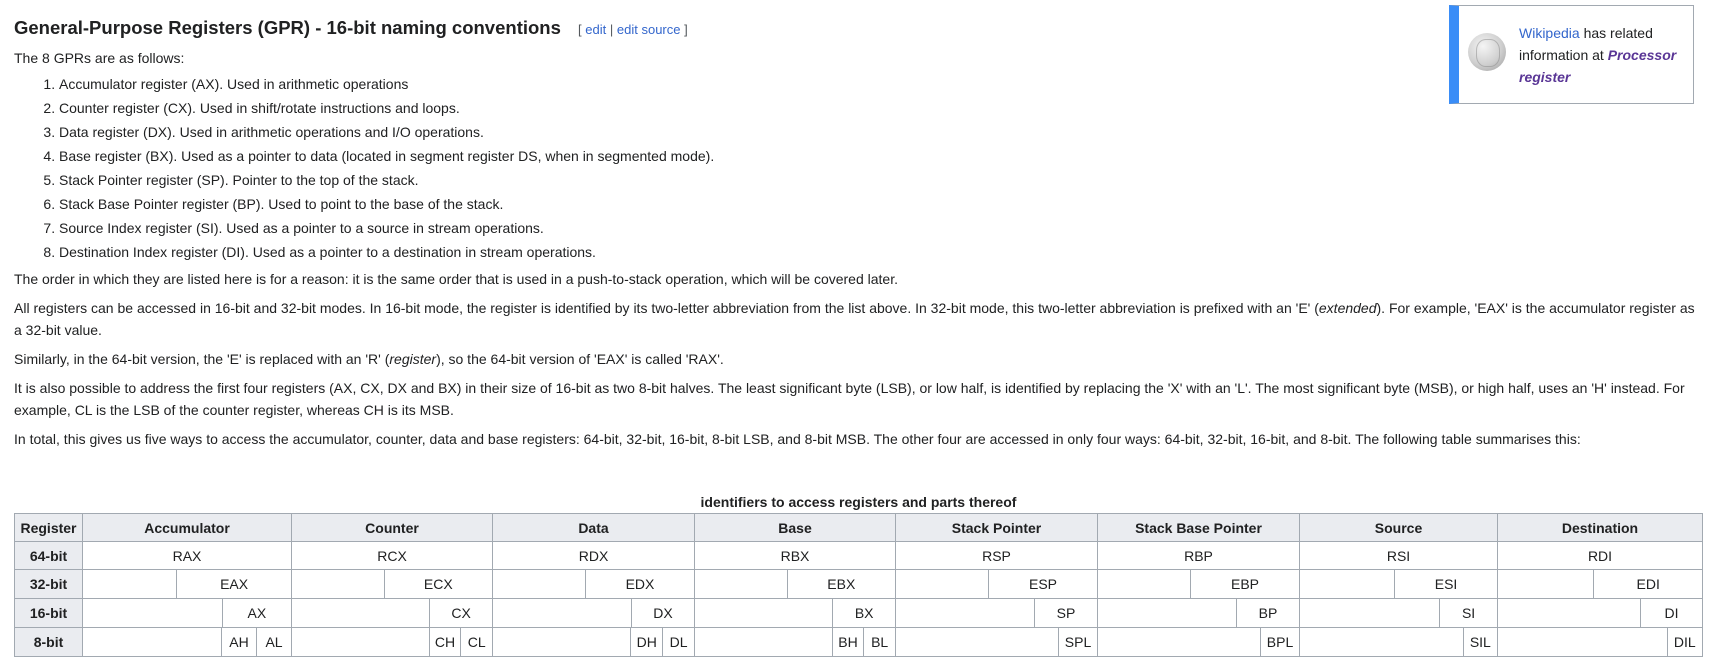  I want to click on header-accumulator: Accumulator, so click(187, 527).